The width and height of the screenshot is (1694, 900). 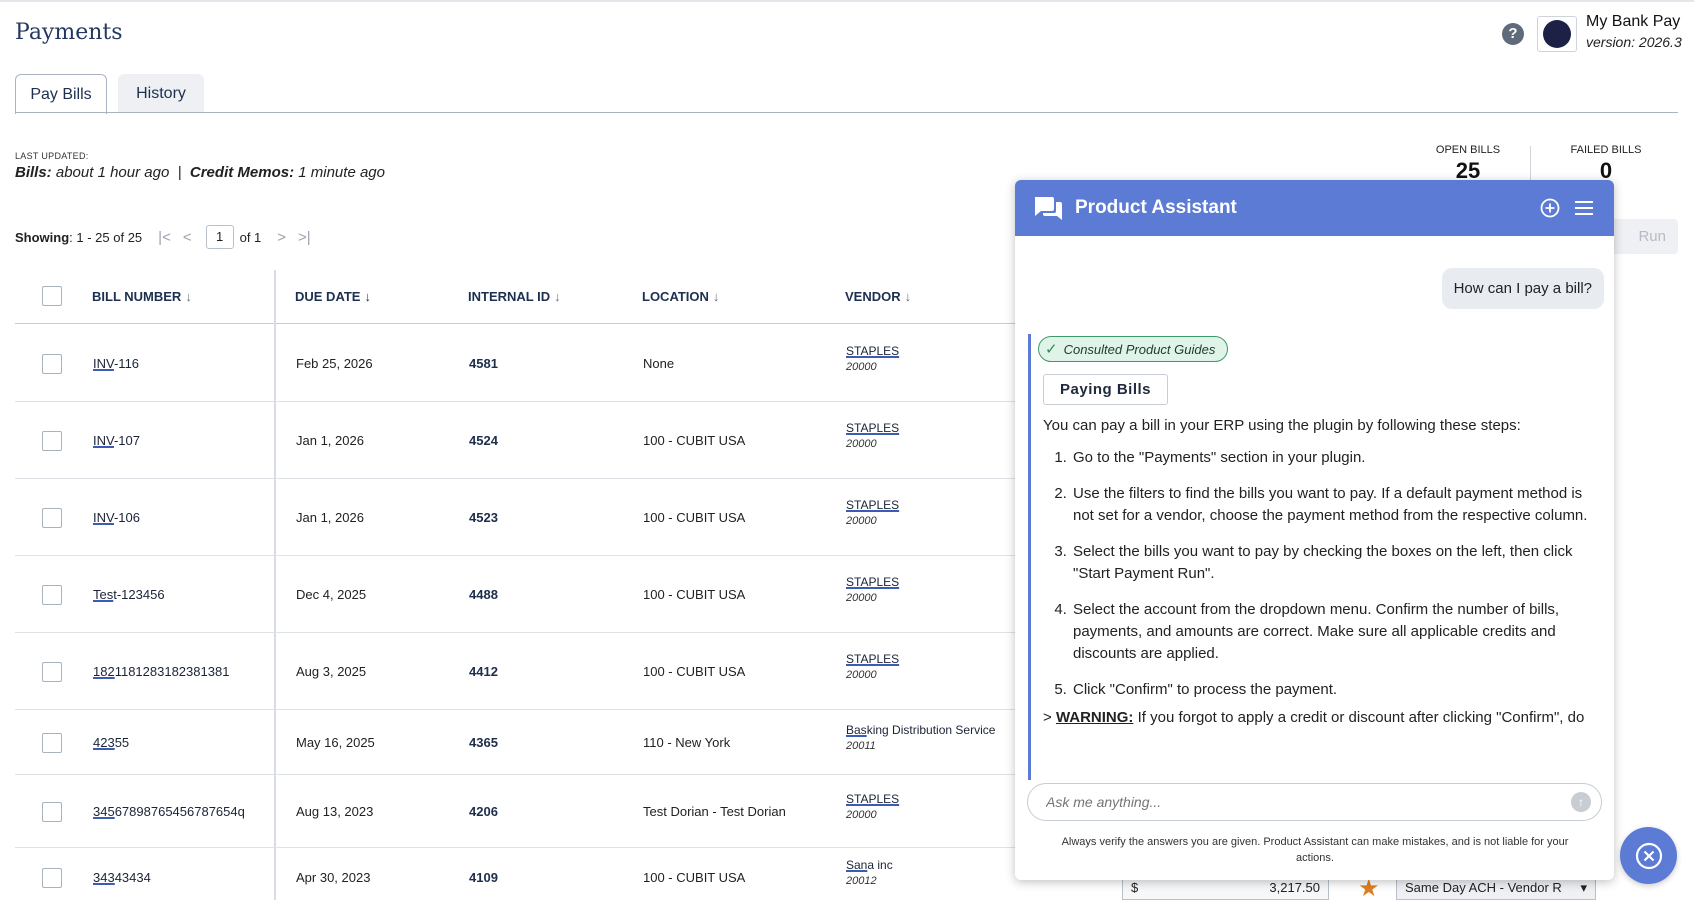 What do you see at coordinates (161, 671) in the screenshot?
I see `bill-number-link: 1821181283182381381` at bounding box center [161, 671].